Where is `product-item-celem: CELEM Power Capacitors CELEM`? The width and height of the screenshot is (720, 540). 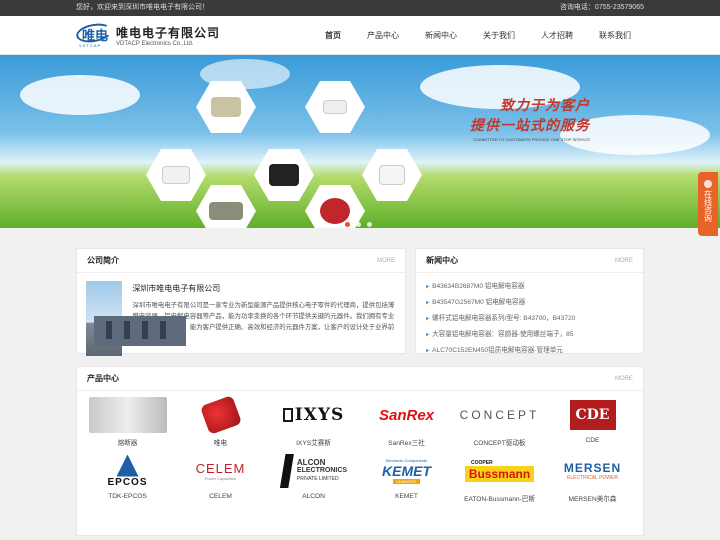
product-item-celem: CELEM Power Capacitors CELEM is located at coordinates (220, 478).